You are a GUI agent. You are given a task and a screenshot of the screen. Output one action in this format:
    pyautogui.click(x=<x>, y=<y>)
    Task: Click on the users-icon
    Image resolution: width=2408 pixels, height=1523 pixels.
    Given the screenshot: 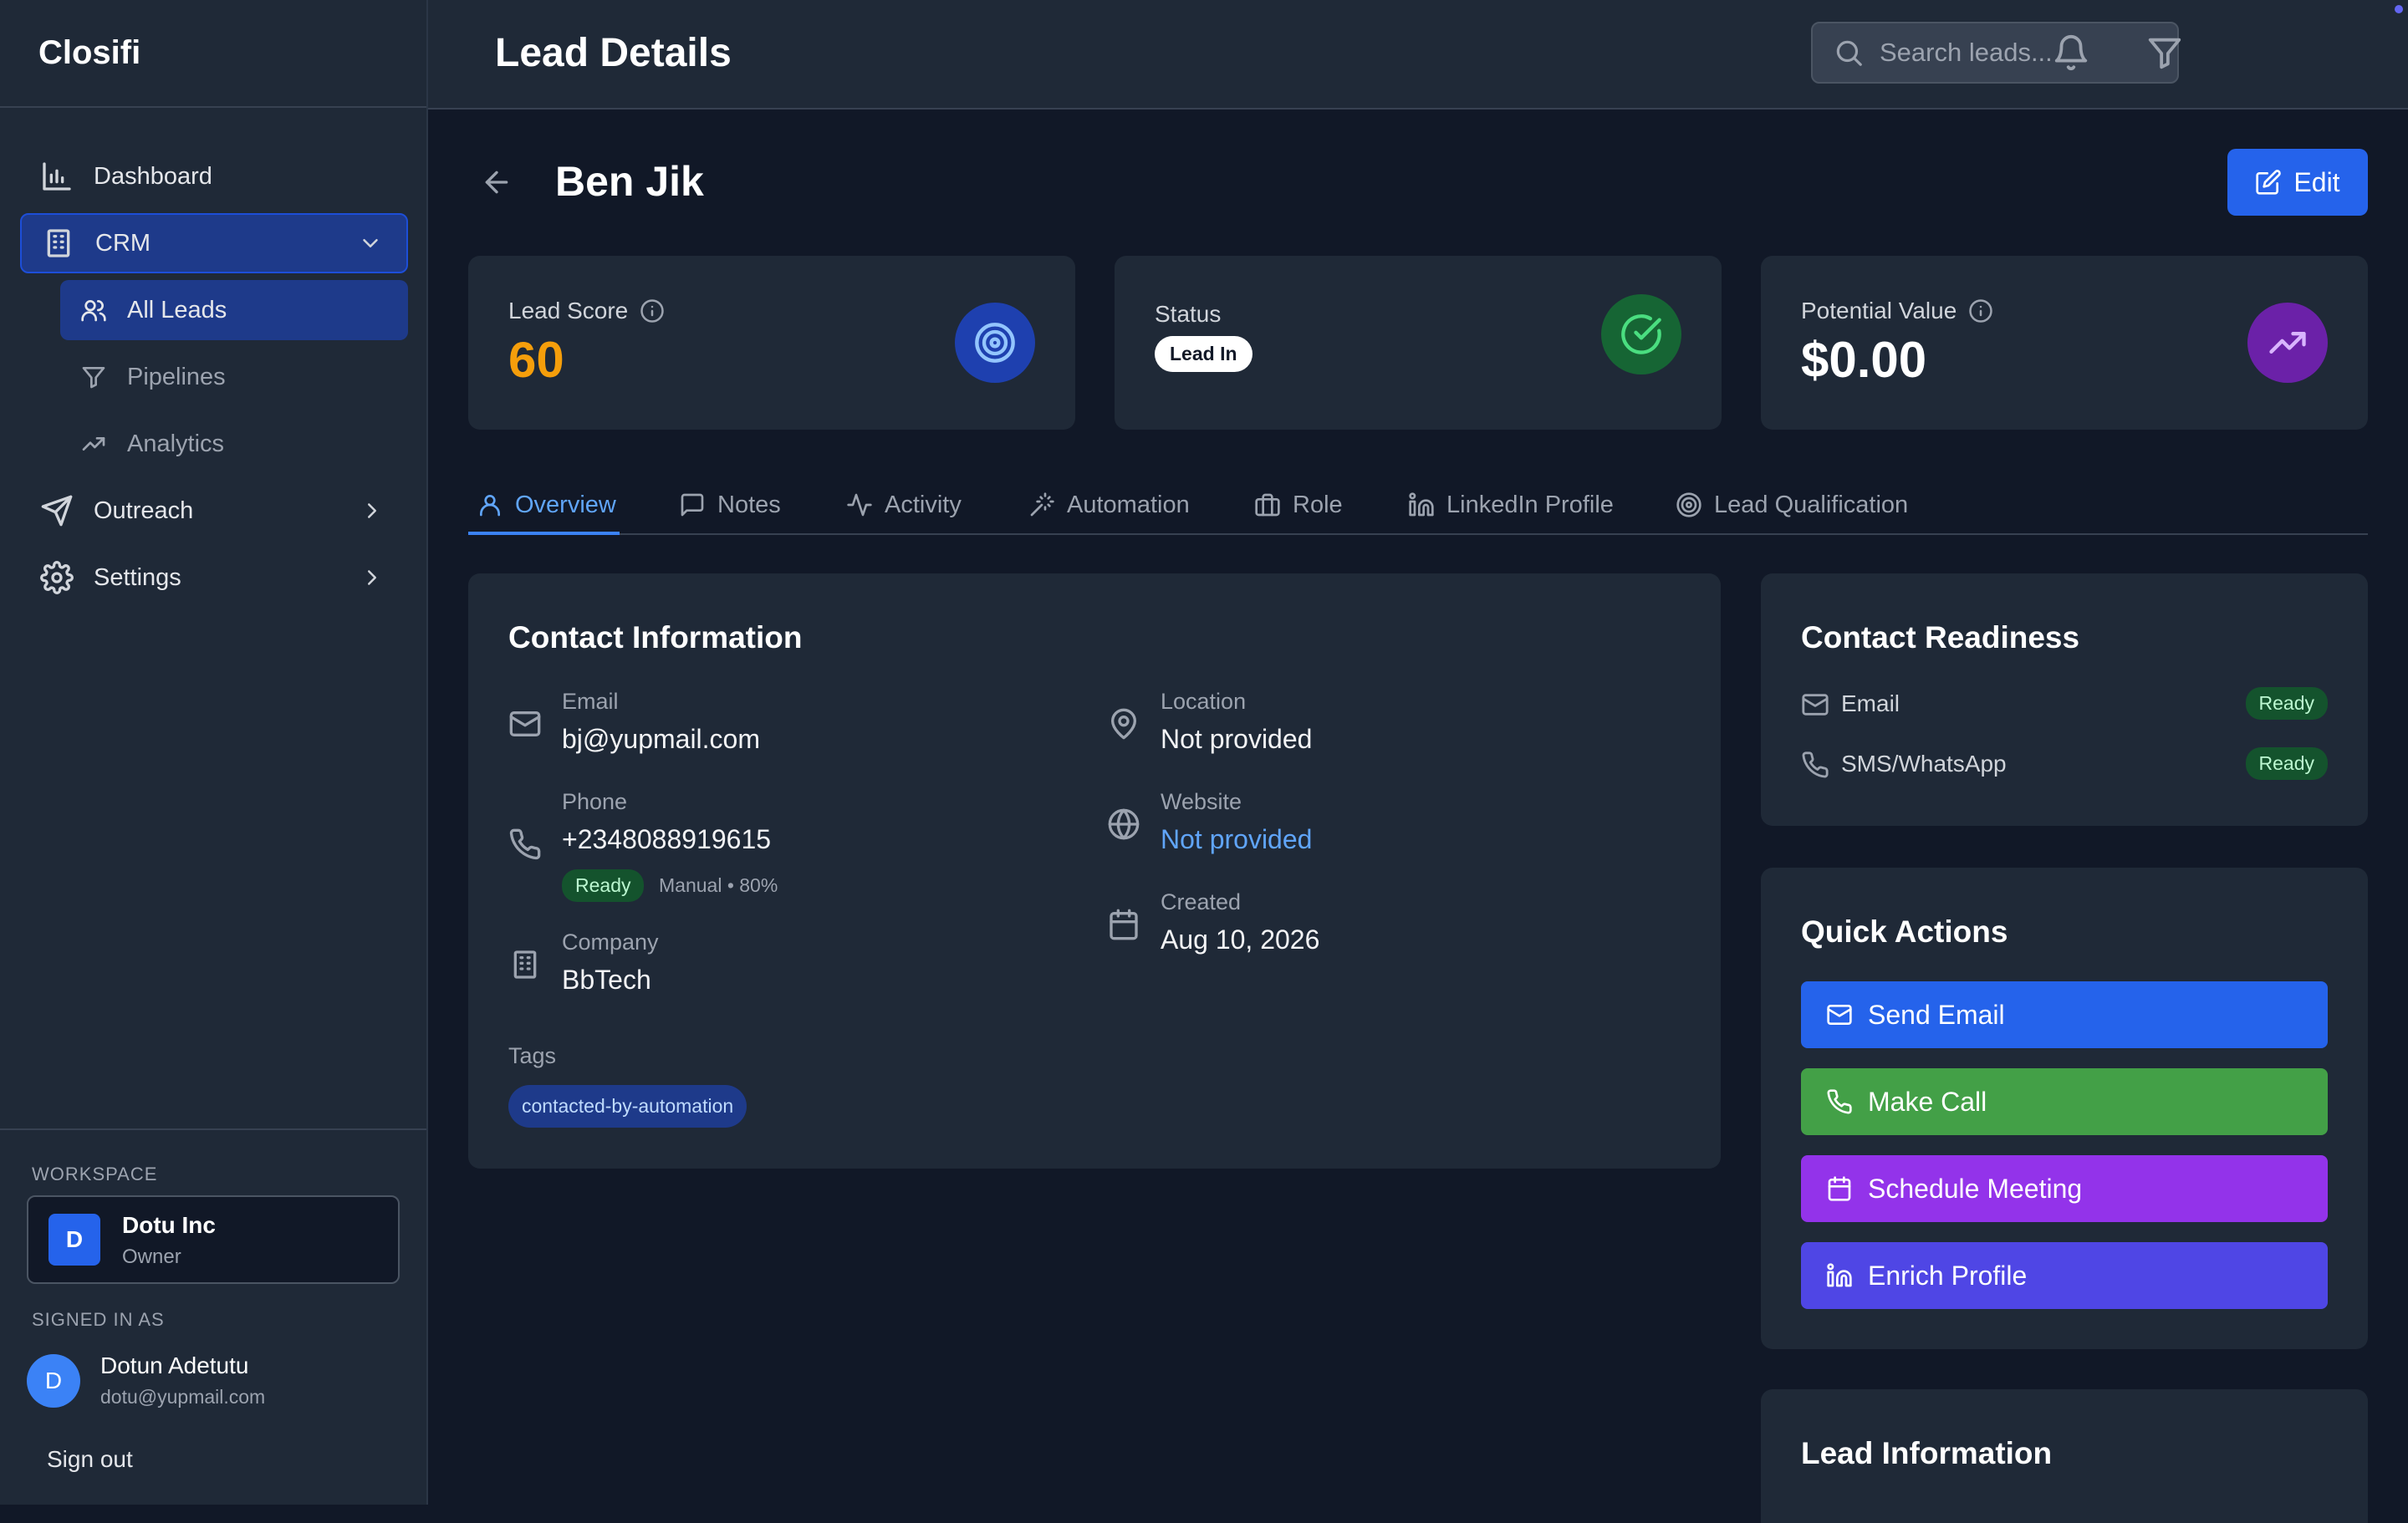 What is the action you would take?
    pyautogui.click(x=94, y=311)
    